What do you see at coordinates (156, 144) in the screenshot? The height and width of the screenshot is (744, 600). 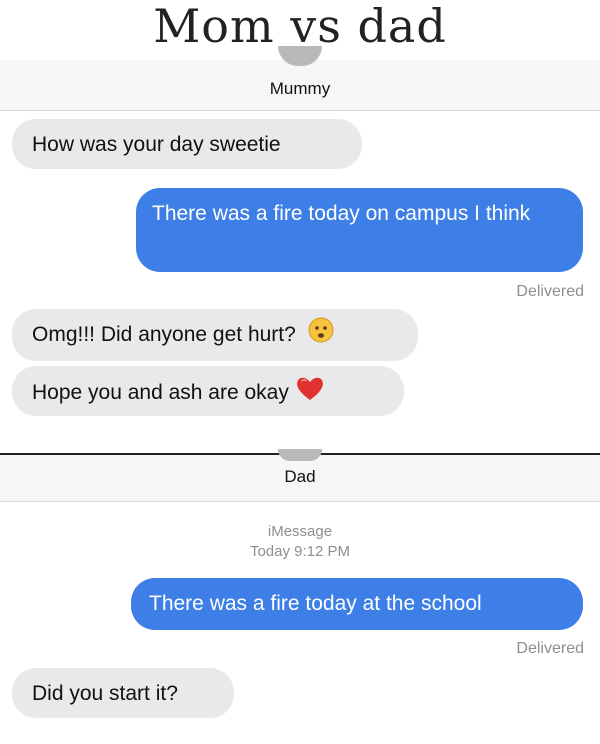 I see `message-text: How was your day sweetie` at bounding box center [156, 144].